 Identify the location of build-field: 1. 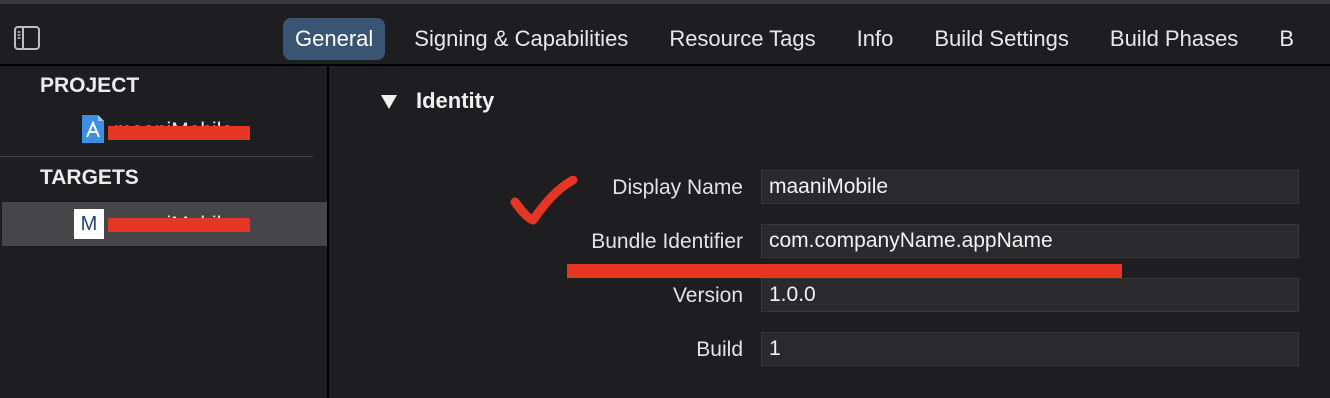
(1030, 349).